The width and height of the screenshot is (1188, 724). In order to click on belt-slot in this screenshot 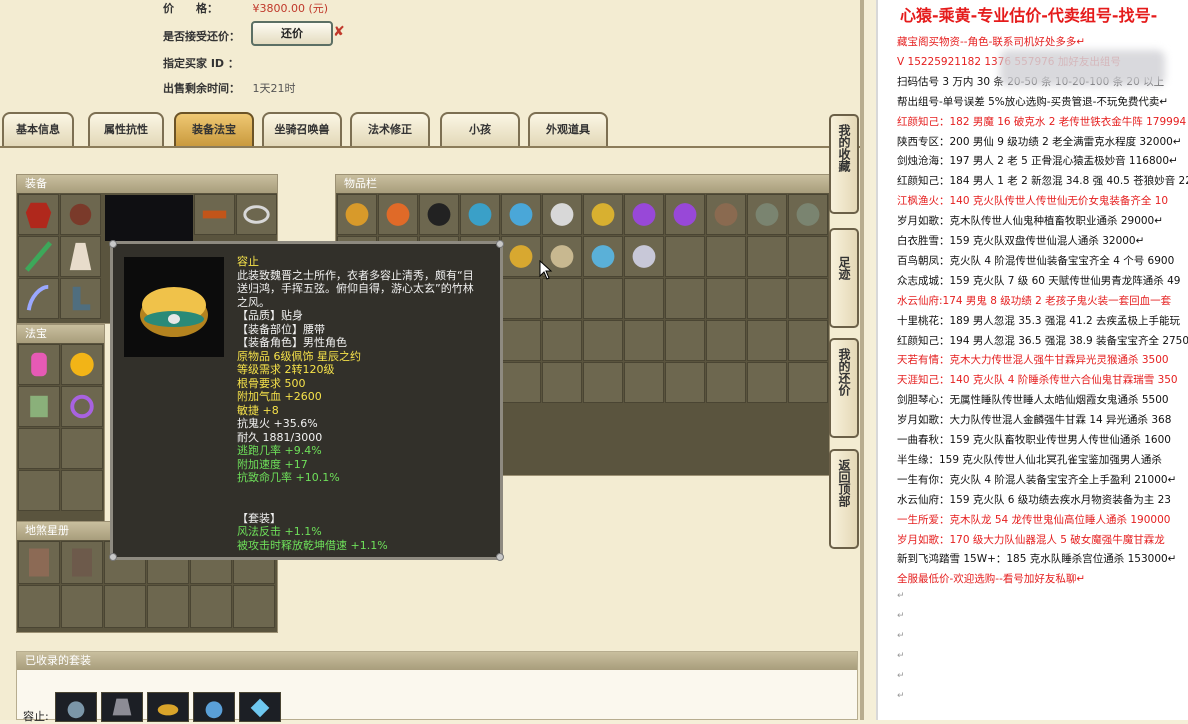, I will do `click(214, 214)`.